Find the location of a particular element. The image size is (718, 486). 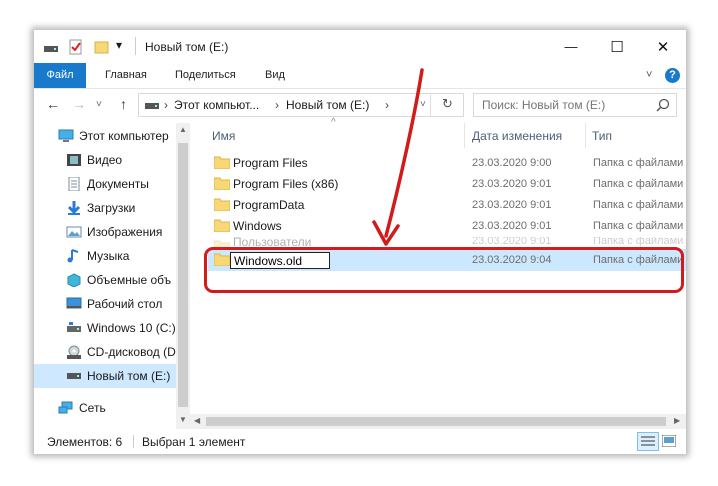

help-icon: ? is located at coordinates (672, 75).